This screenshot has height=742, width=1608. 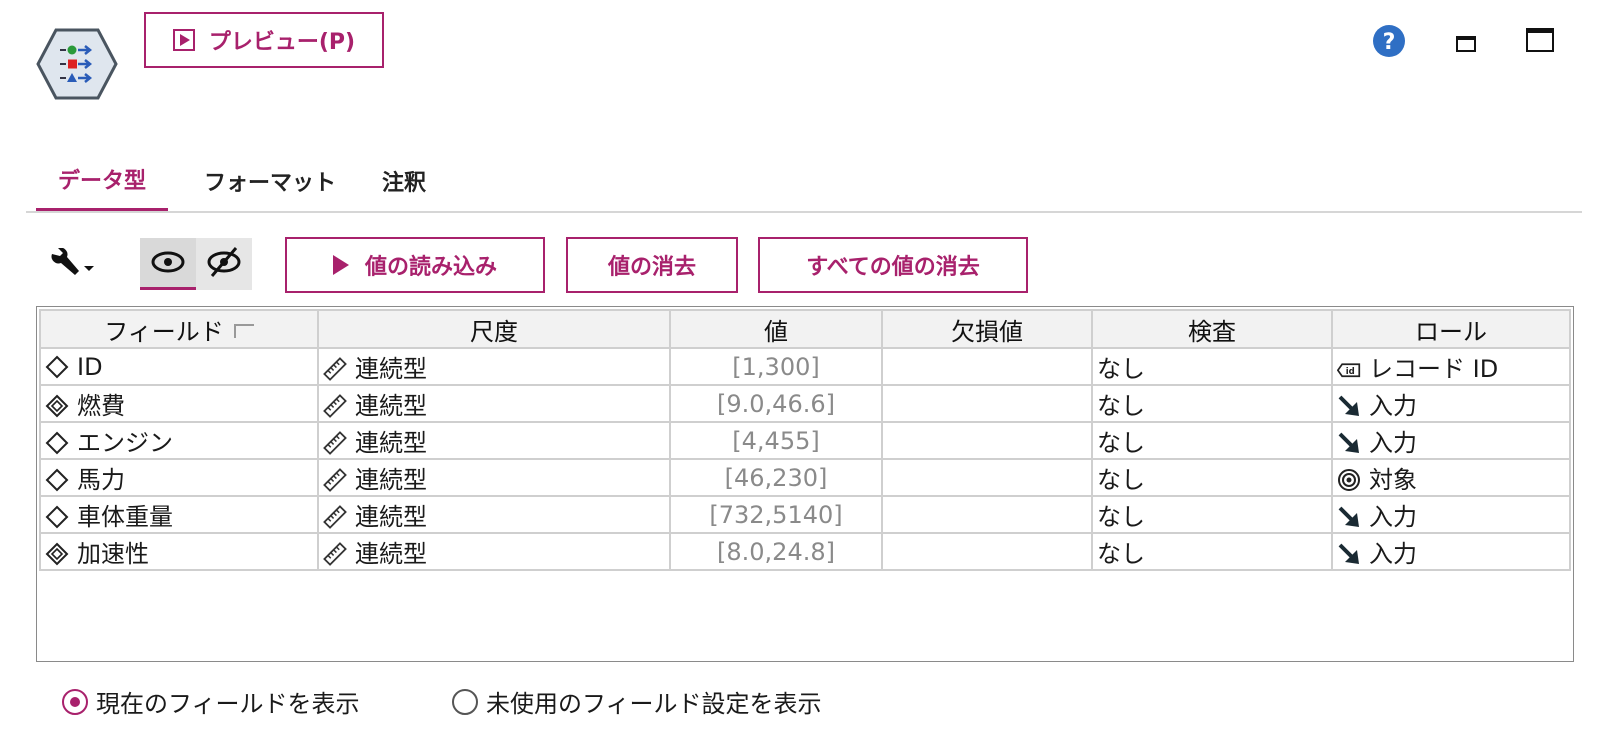 What do you see at coordinates (282, 42) in the screenshot?
I see `preview-label: プレビュー(P)` at bounding box center [282, 42].